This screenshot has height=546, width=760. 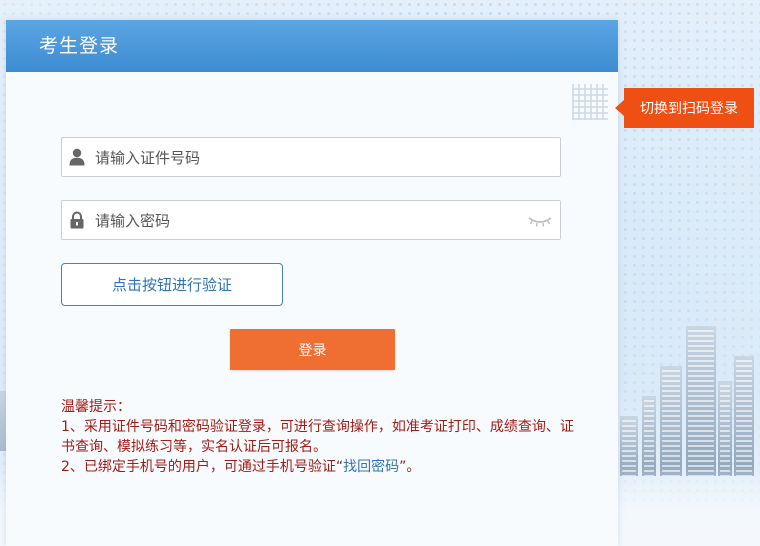 What do you see at coordinates (590, 102) in the screenshot?
I see `corner-decoration` at bounding box center [590, 102].